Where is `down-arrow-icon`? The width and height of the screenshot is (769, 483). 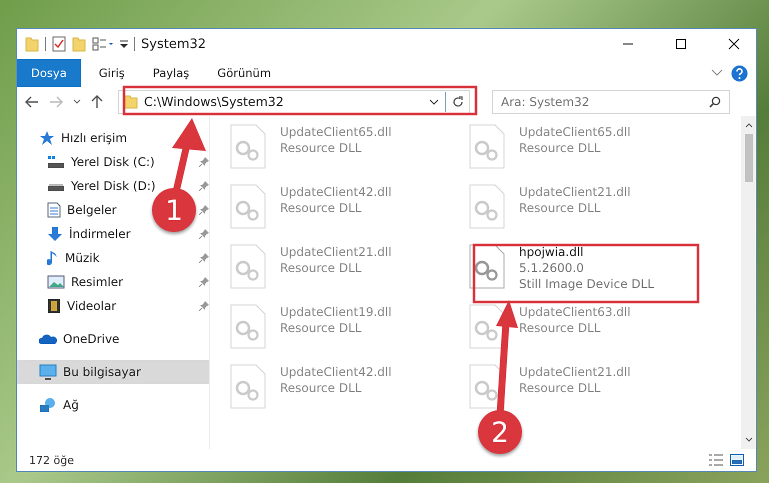 down-arrow-icon is located at coordinates (55, 234).